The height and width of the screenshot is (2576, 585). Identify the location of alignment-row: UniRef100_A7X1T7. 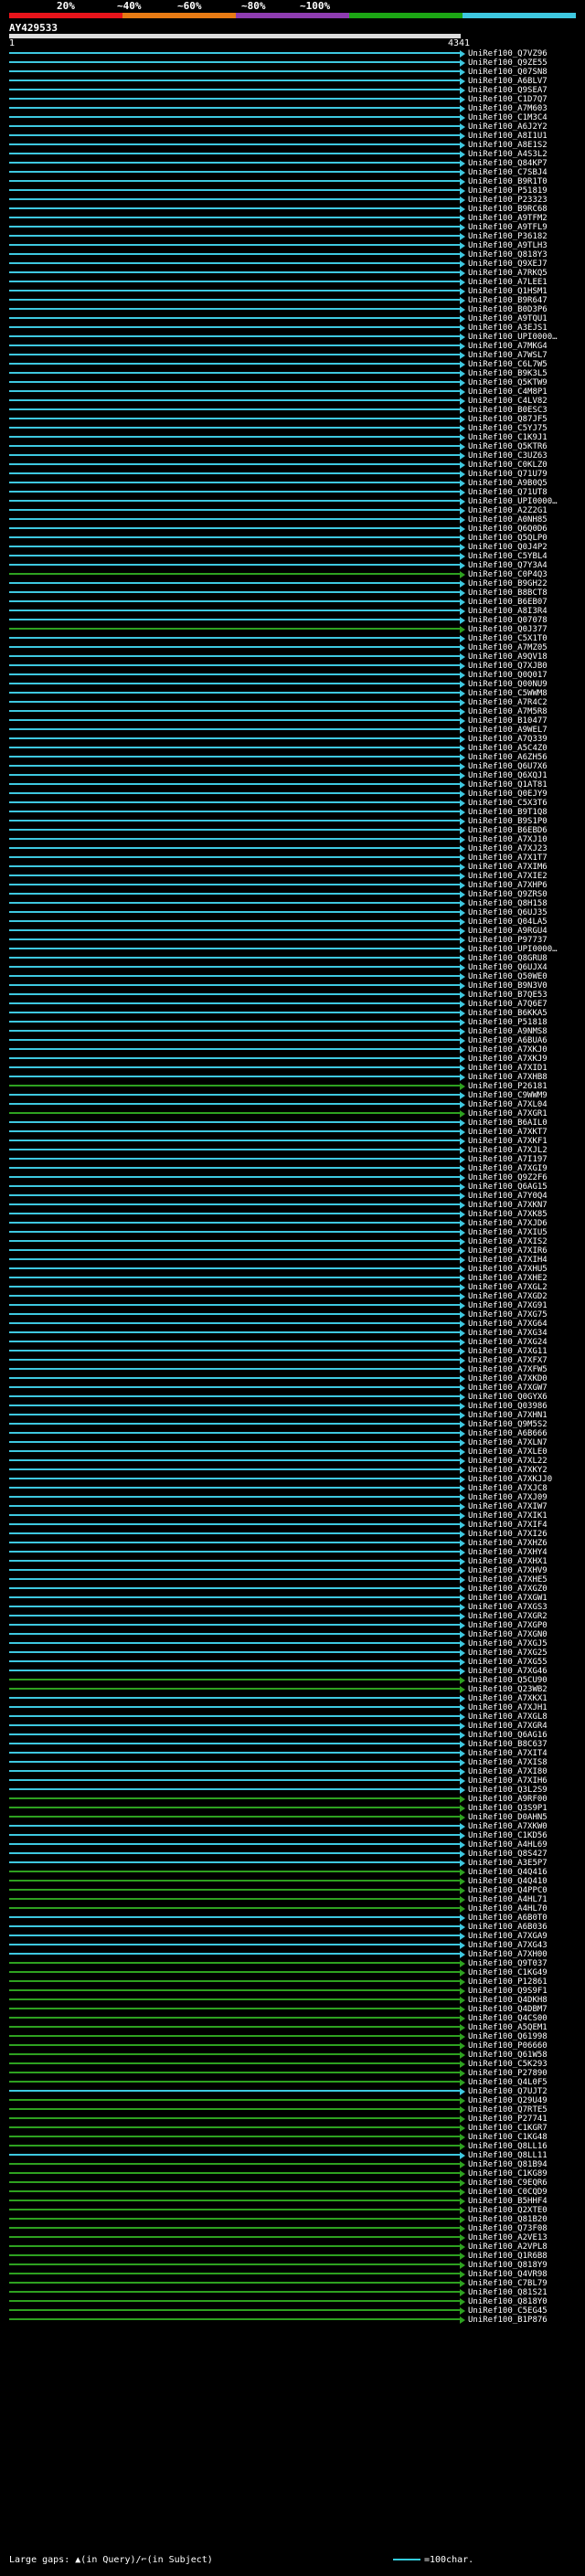
(293, 858).